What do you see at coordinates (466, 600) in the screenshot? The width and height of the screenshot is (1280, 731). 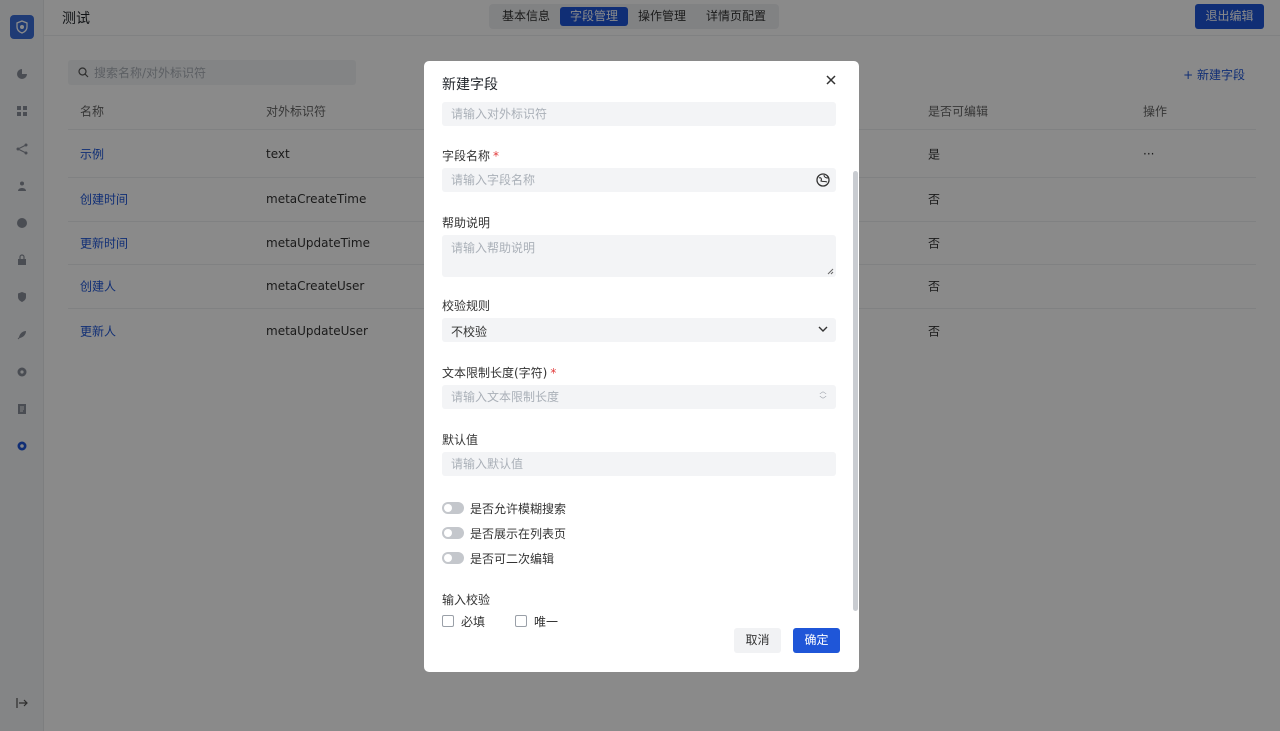 I see `validation-label: 输入校验` at bounding box center [466, 600].